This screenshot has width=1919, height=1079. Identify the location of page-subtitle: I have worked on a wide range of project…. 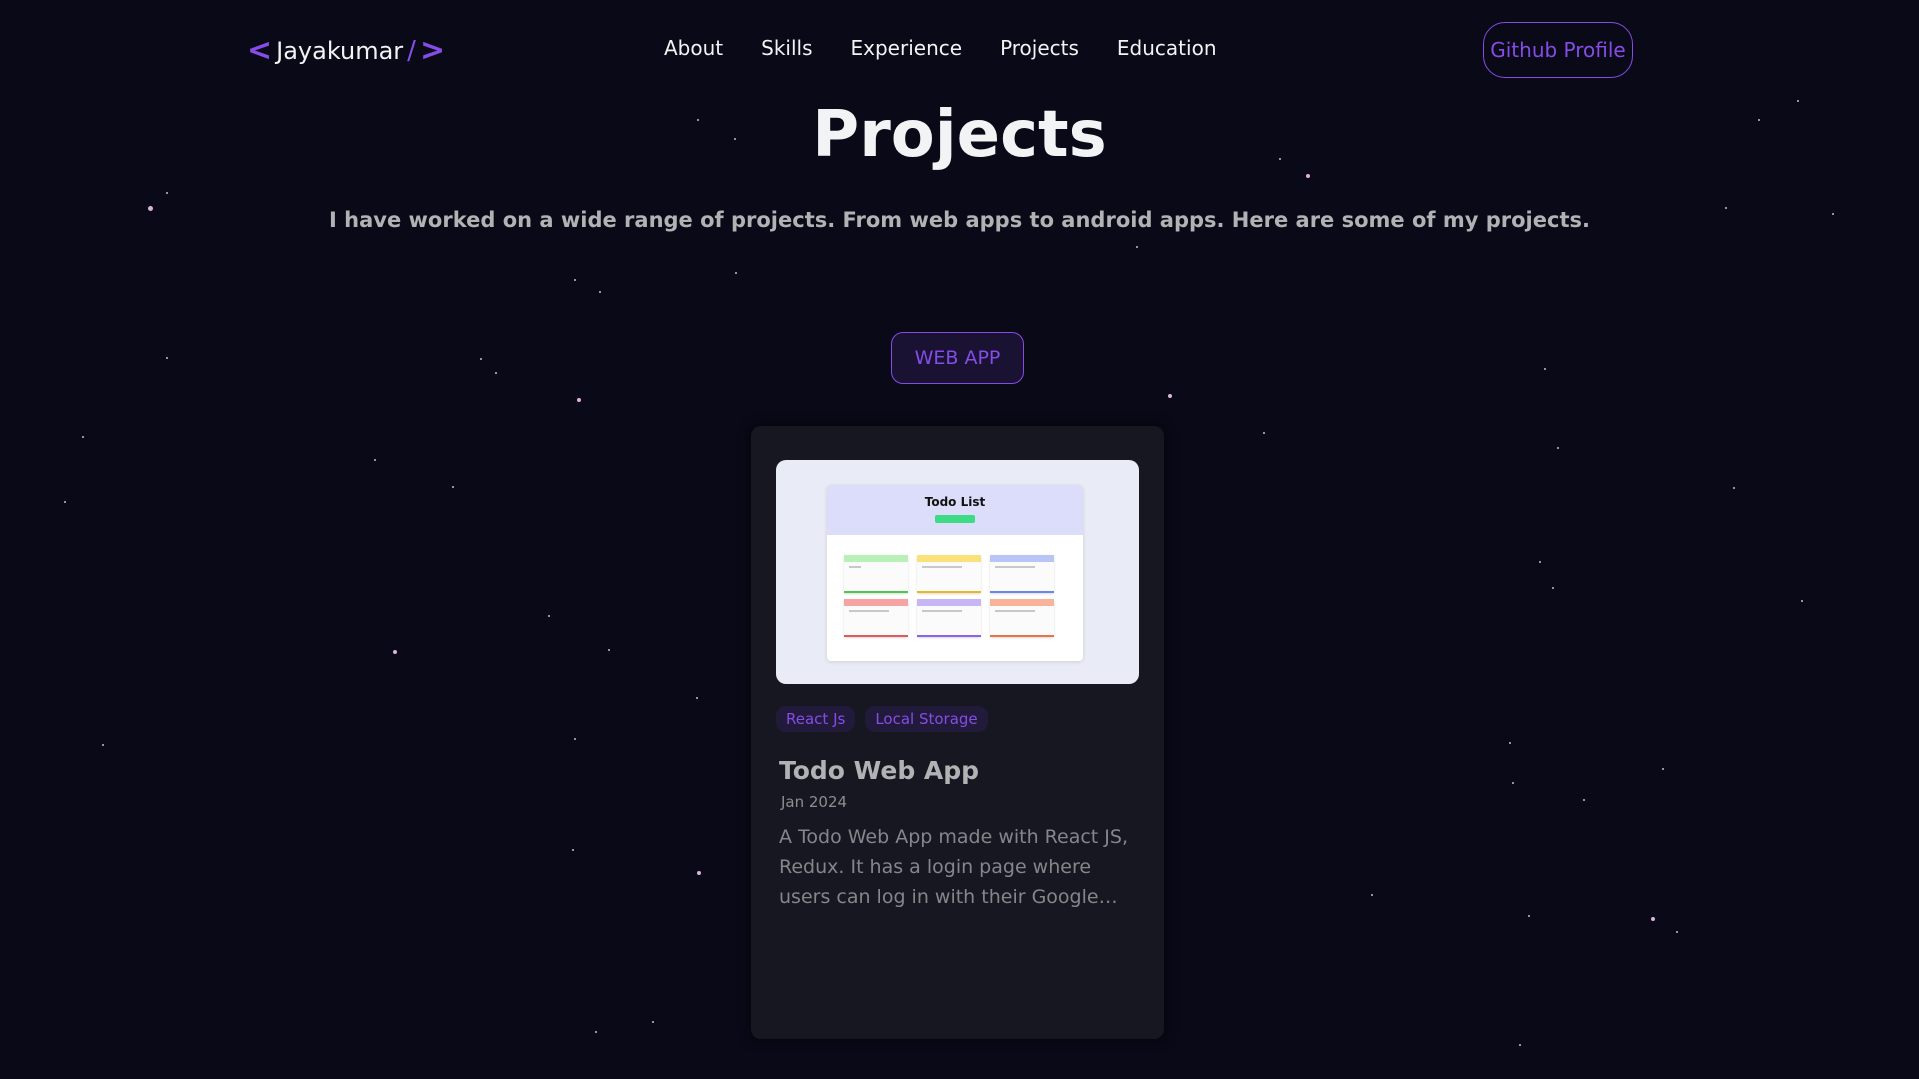
(959, 220).